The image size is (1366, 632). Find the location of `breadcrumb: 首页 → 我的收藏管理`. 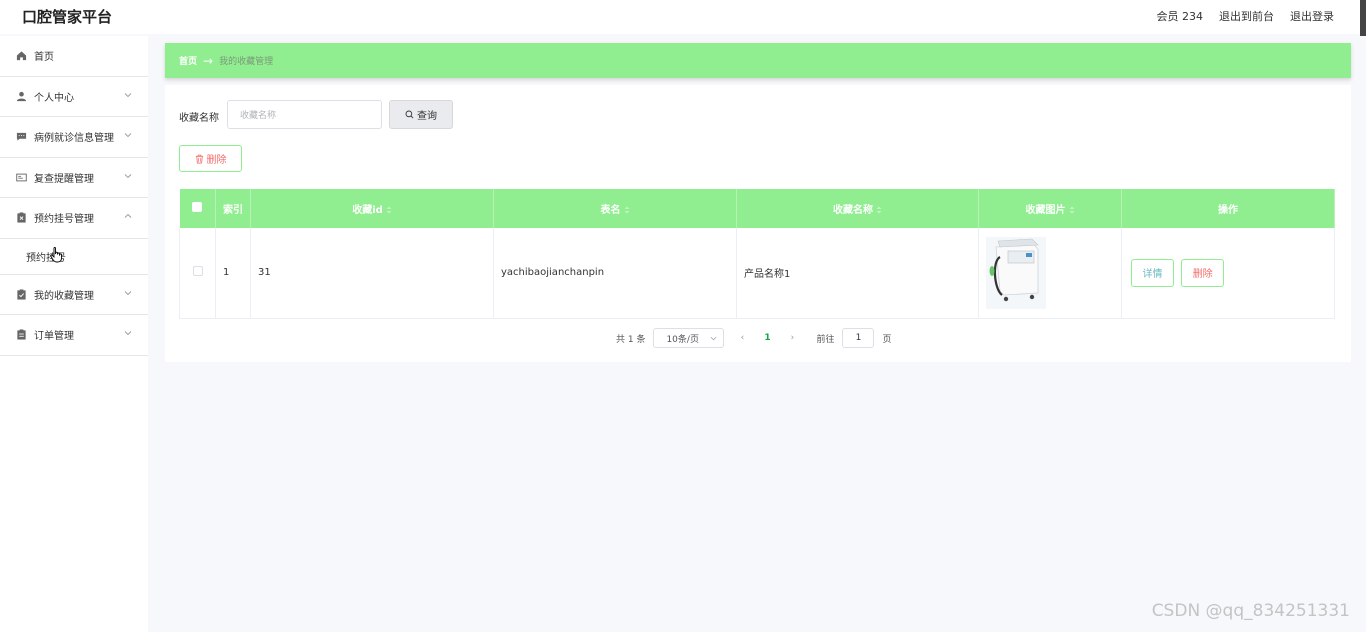

breadcrumb: 首页 → 我的收藏管理 is located at coordinates (758, 60).